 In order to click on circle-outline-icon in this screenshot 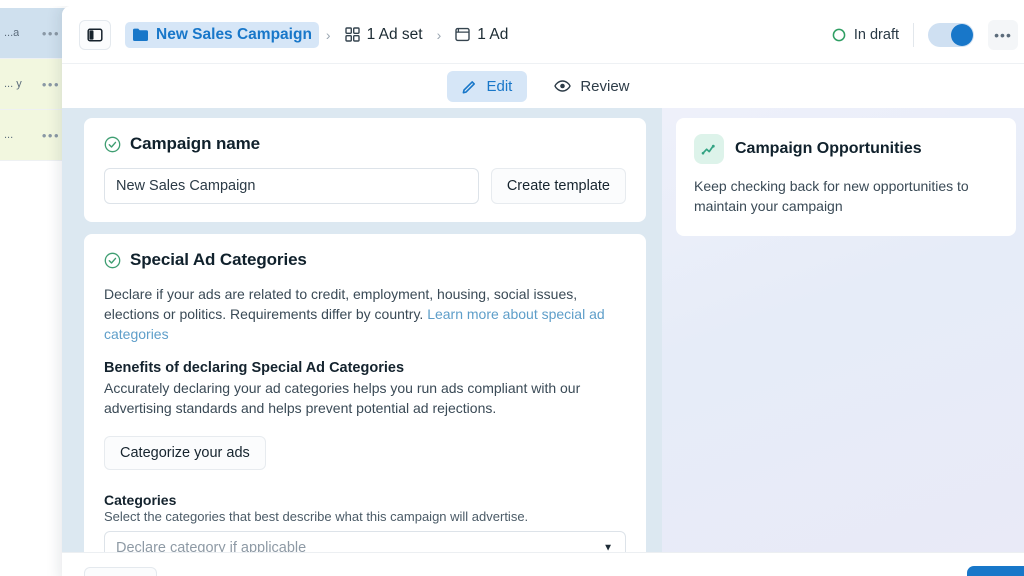, I will do `click(839, 34)`.